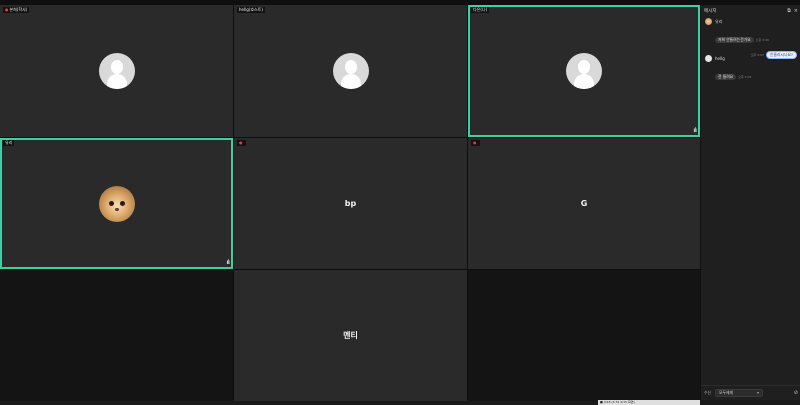 The width and height of the screenshot is (800, 405). What do you see at coordinates (745, 77) in the screenshot?
I see `message-time: 오후 3:07` at bounding box center [745, 77].